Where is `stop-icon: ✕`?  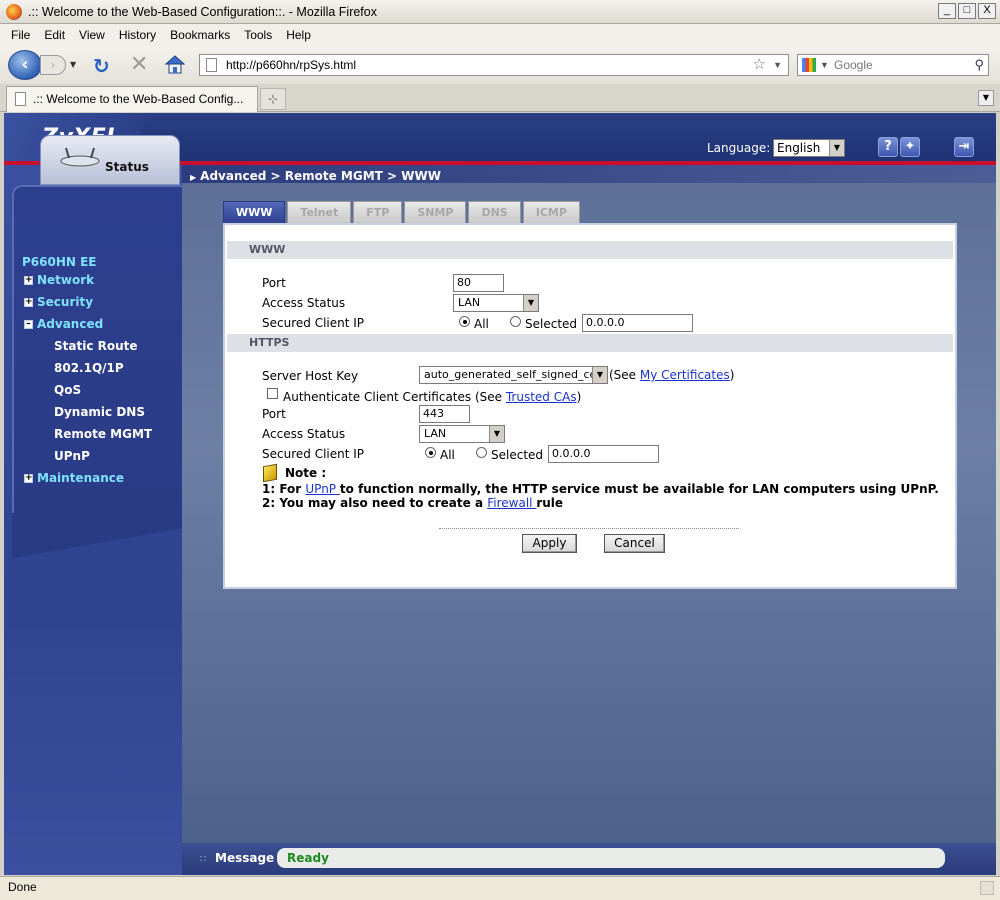
stop-icon: ✕ is located at coordinates (139, 64).